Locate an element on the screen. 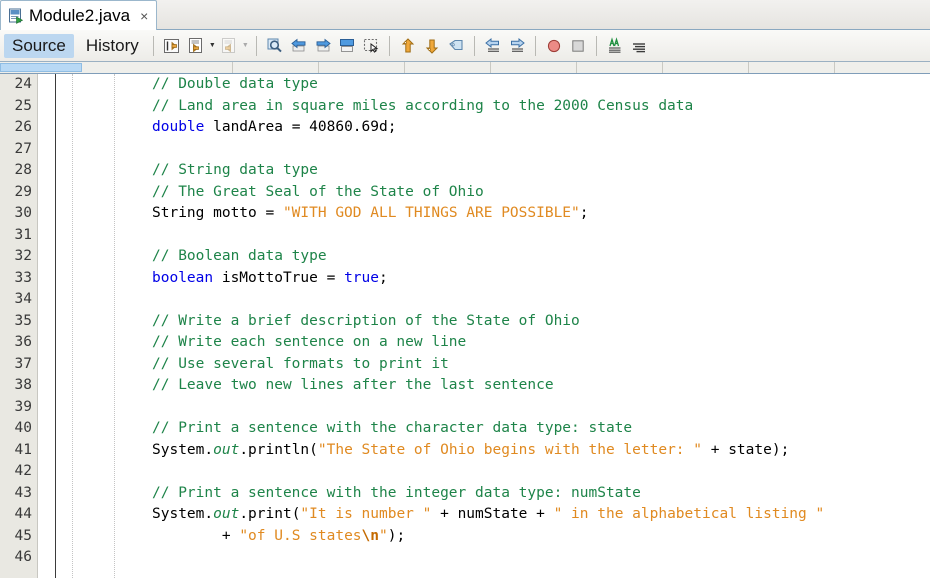 This screenshot has height=578, width=930. code-token-pl: + is located at coordinates (196, 535).